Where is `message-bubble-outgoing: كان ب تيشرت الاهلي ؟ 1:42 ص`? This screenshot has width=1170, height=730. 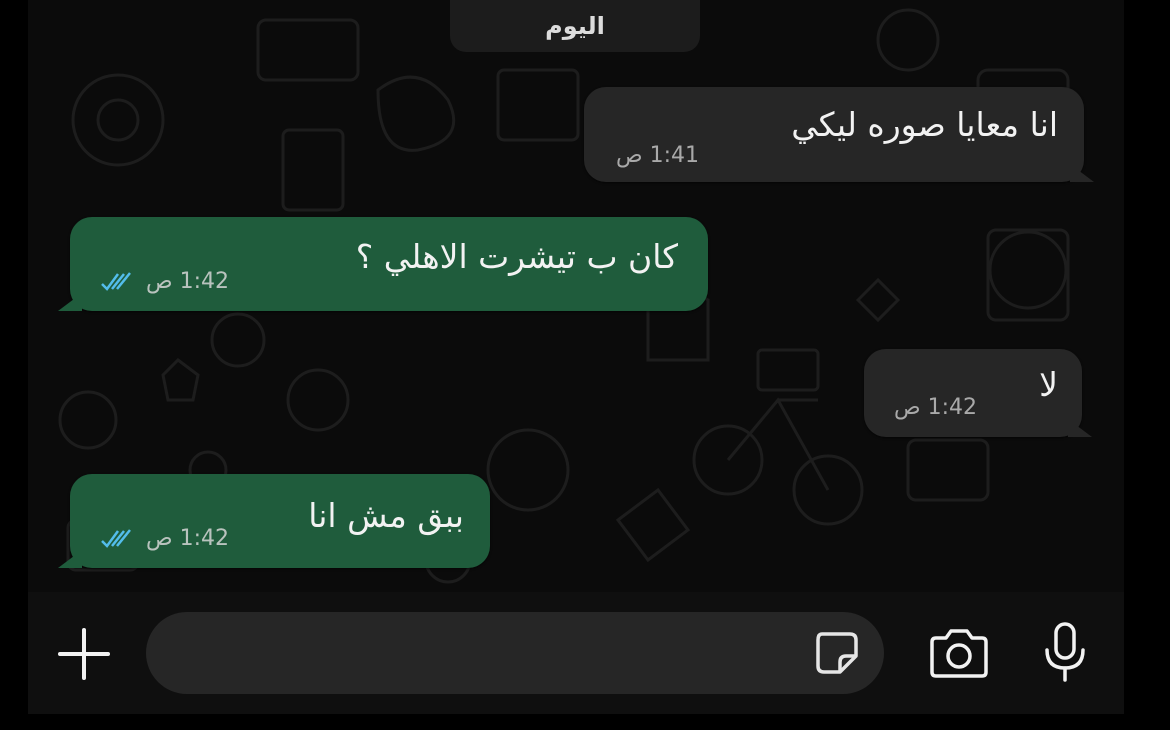
message-bubble-outgoing: كان ب تيشرت الاهلي ؟ 1:42 ص is located at coordinates (383, 264).